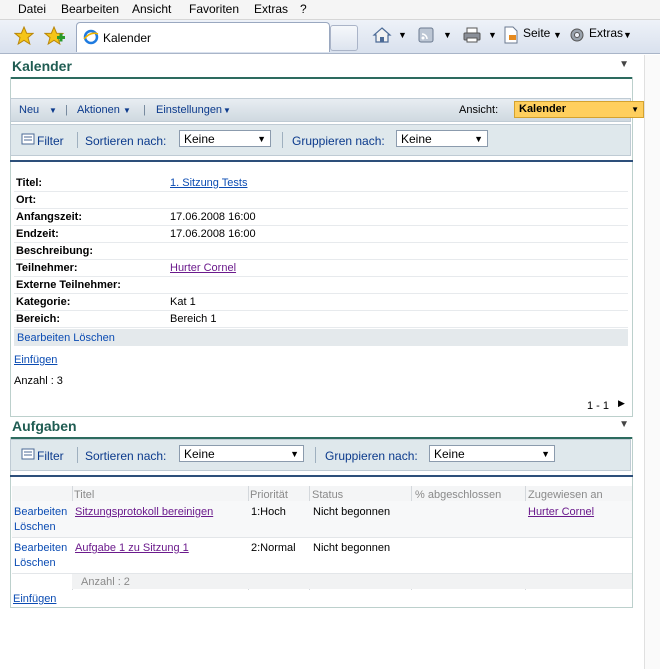 This screenshot has height=669, width=660. I want to click on extras-dropdown-icon: ▼, so click(627, 35).